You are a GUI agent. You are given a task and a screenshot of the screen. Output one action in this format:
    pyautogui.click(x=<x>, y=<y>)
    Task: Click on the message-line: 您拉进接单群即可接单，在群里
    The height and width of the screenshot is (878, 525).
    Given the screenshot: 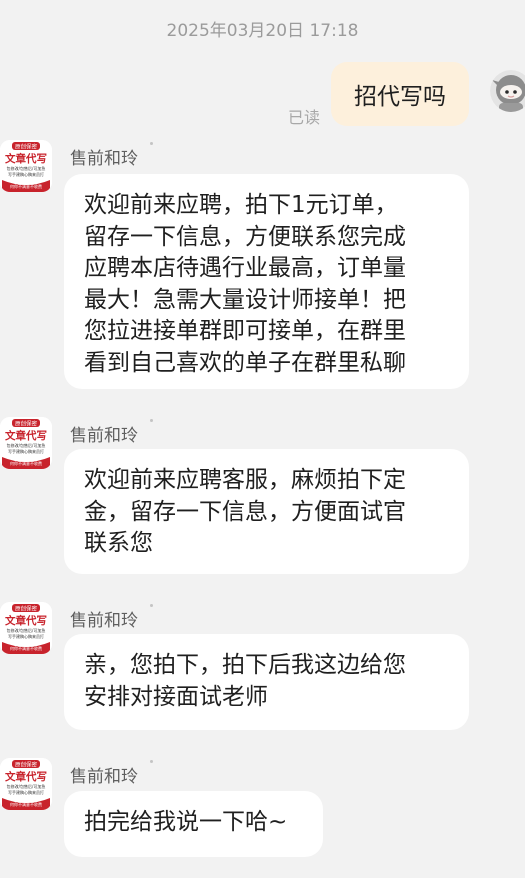 What is the action you would take?
    pyautogui.click(x=245, y=331)
    